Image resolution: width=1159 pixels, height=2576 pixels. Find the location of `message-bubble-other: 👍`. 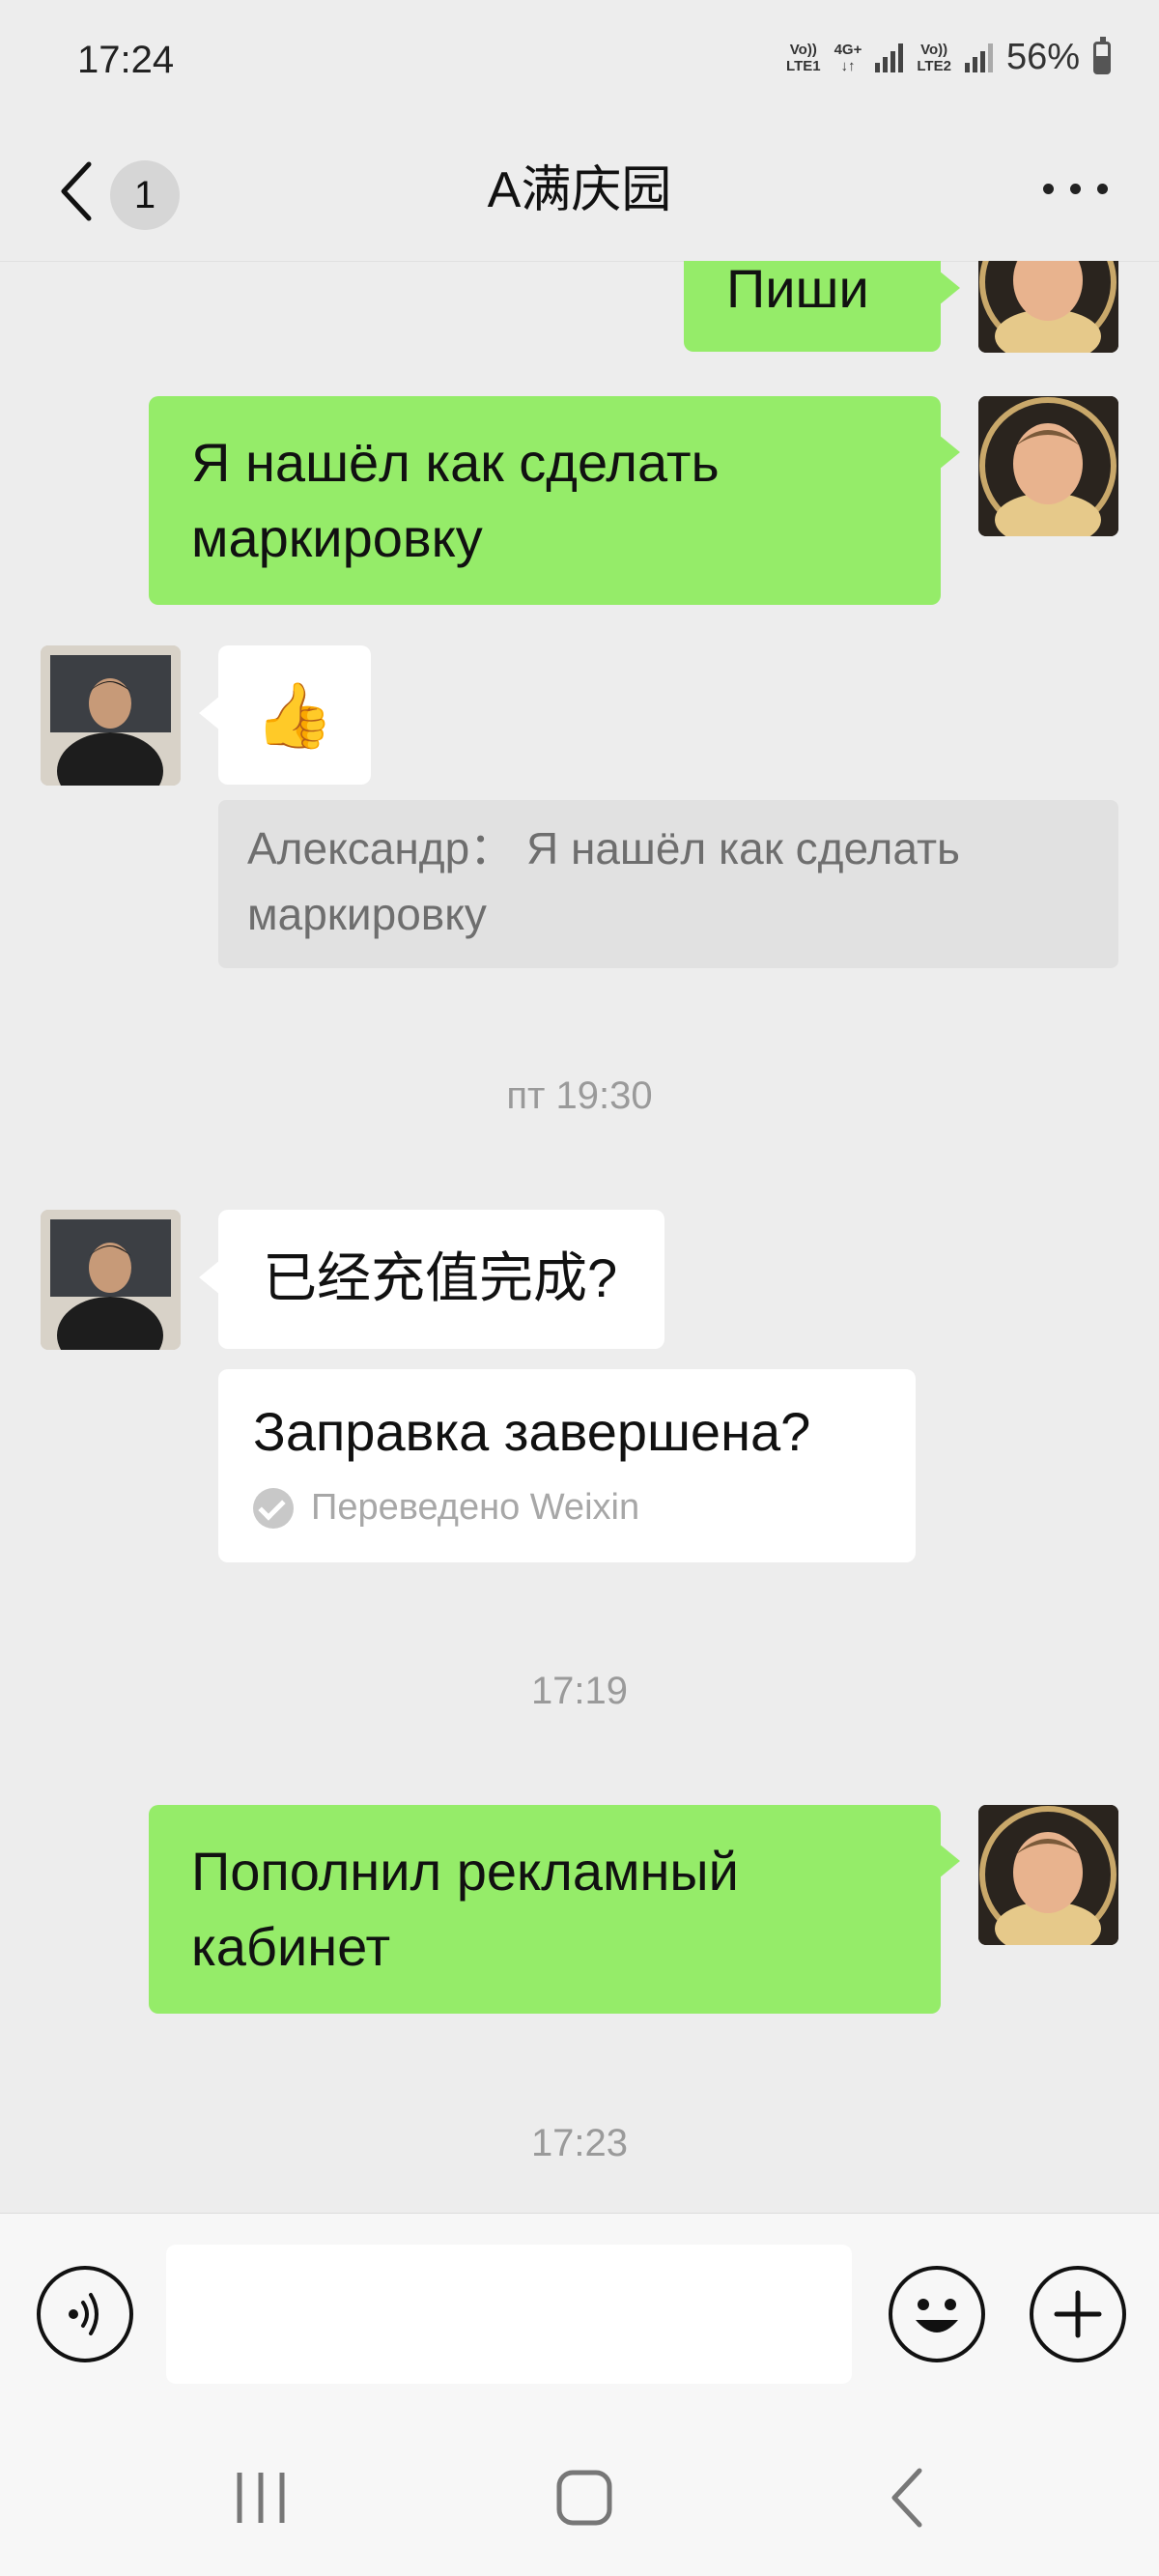

message-bubble-other: 👍 is located at coordinates (285, 715).